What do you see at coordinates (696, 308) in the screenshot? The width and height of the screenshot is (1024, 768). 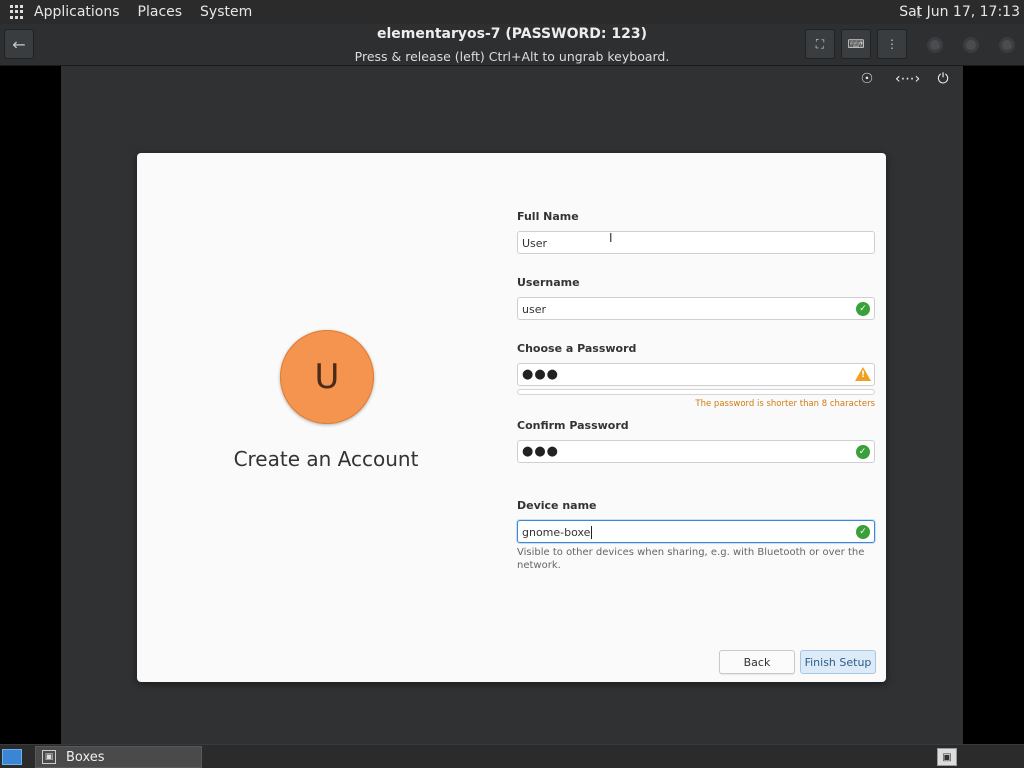 I see `username-field: user ✓` at bounding box center [696, 308].